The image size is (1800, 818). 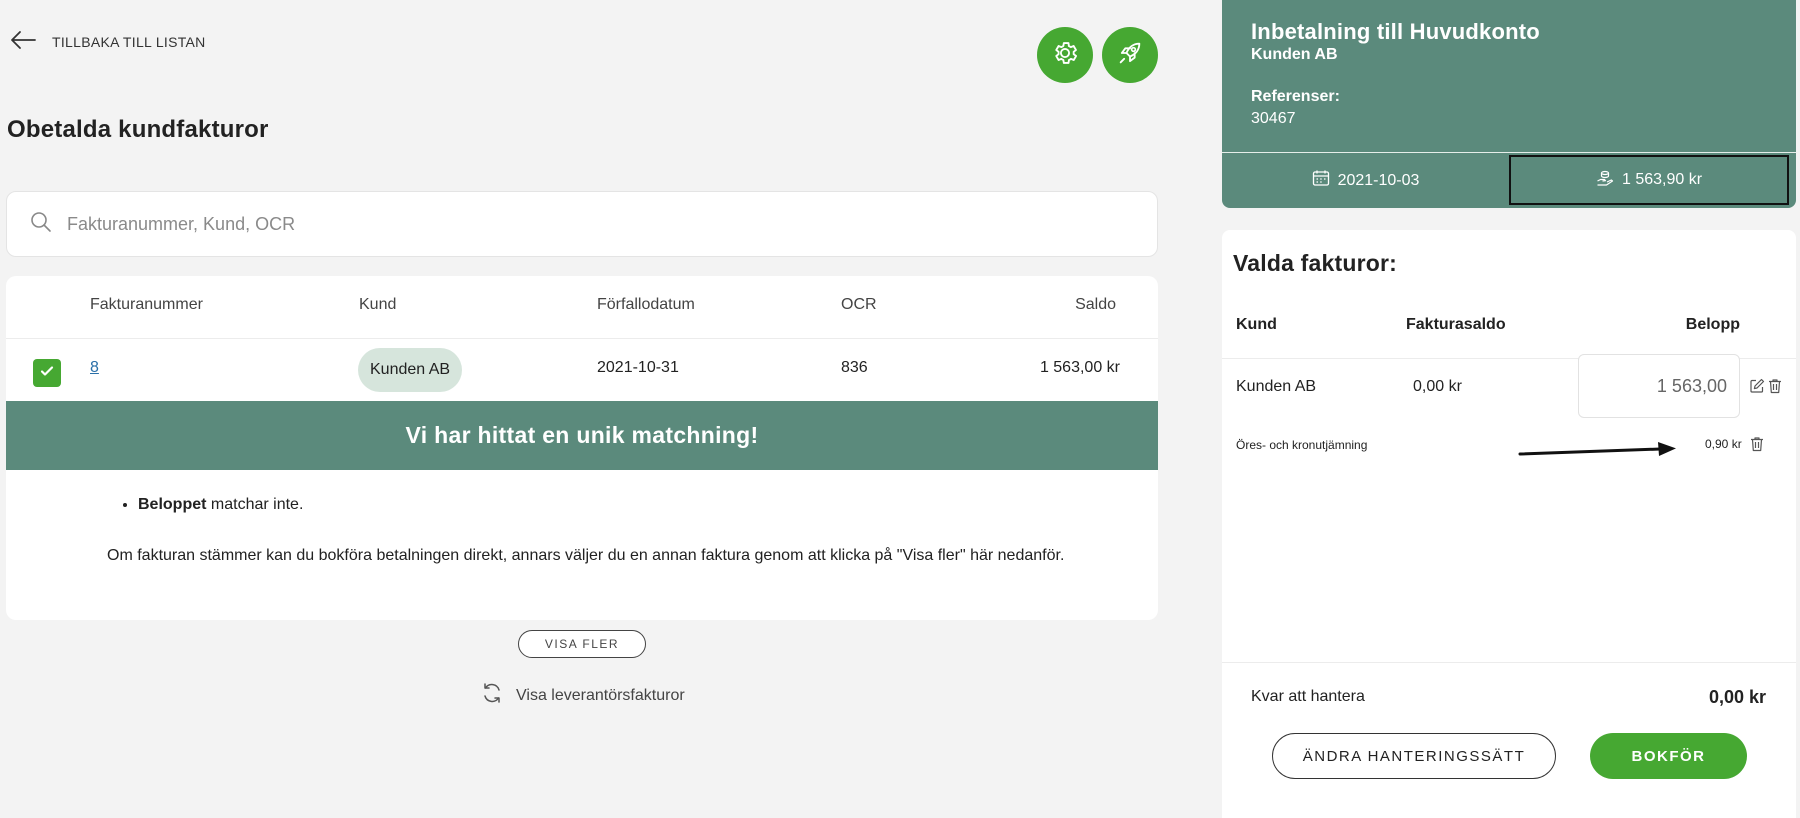 I want to click on selected-header-customer: Kund, so click(x=1256, y=324).